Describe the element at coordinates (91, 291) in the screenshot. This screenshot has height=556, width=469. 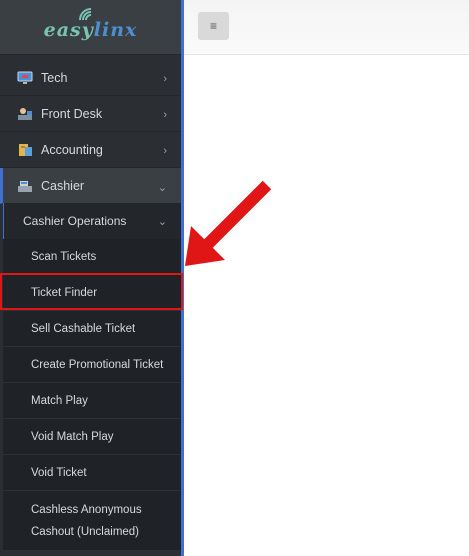
I see `ticket-finder-highlight-box` at that location.